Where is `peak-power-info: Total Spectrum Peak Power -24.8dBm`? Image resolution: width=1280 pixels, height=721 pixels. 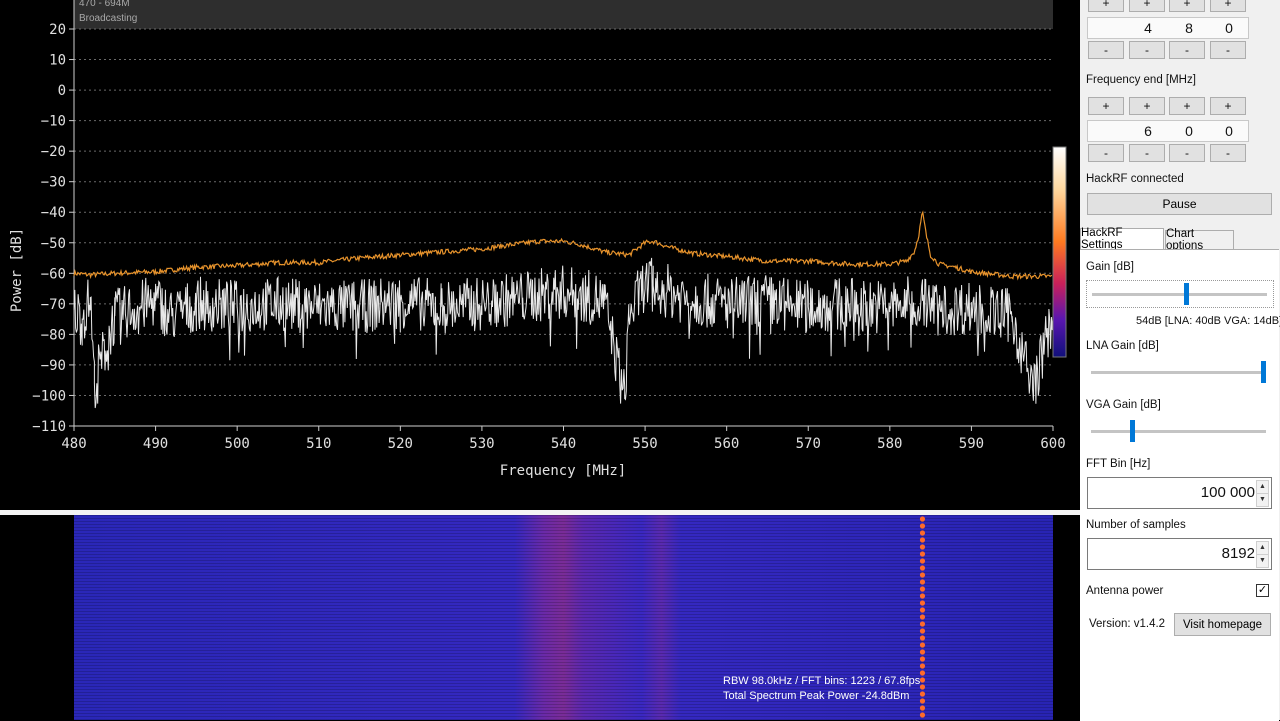
peak-power-info: Total Spectrum Peak Power -24.8dBm is located at coordinates (816, 696).